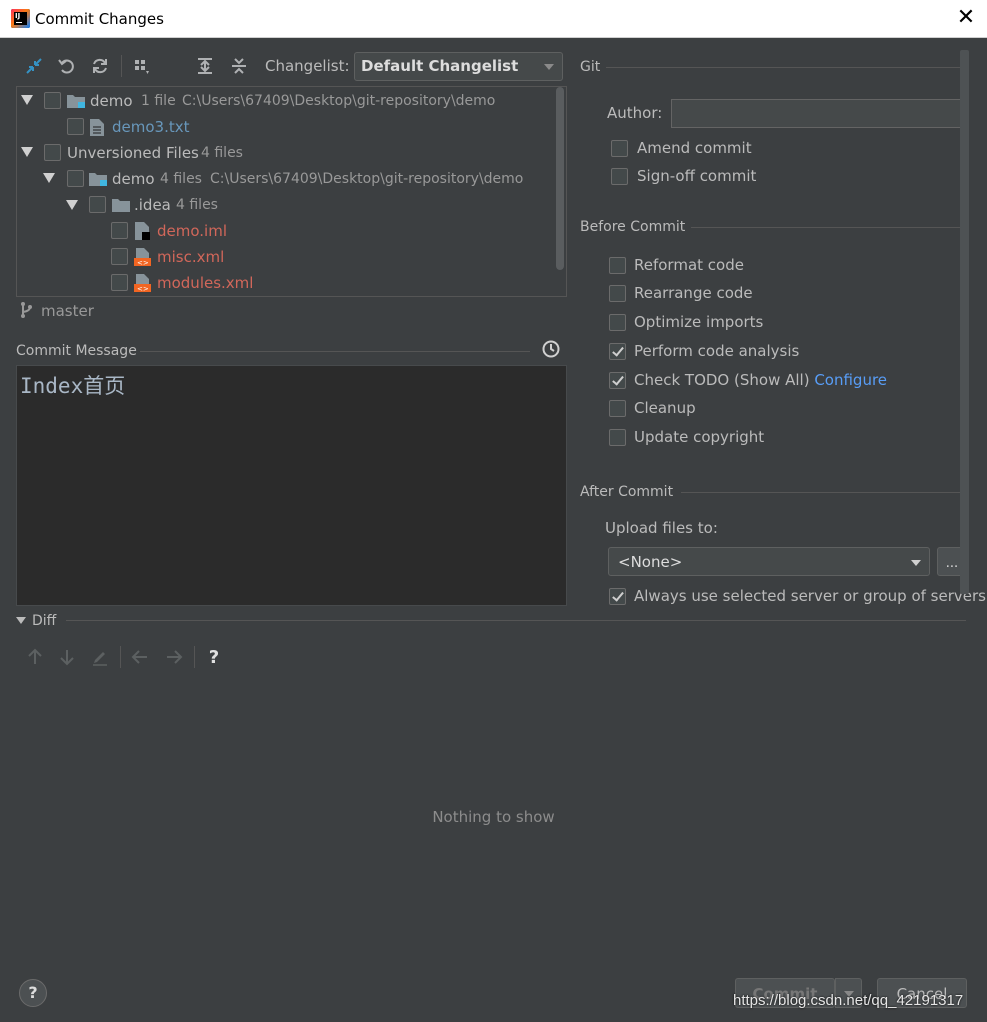 This screenshot has width=987, height=1022. I want to click on git-section-label: Git, so click(590, 67).